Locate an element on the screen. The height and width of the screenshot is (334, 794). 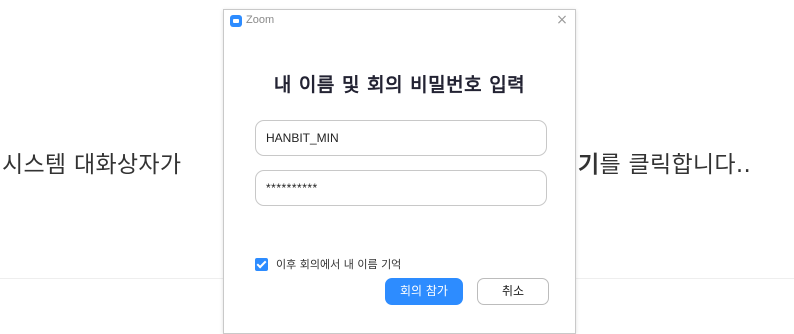
remember-name-option: 이후 회의에서 내 이름 기억 is located at coordinates (328, 264).